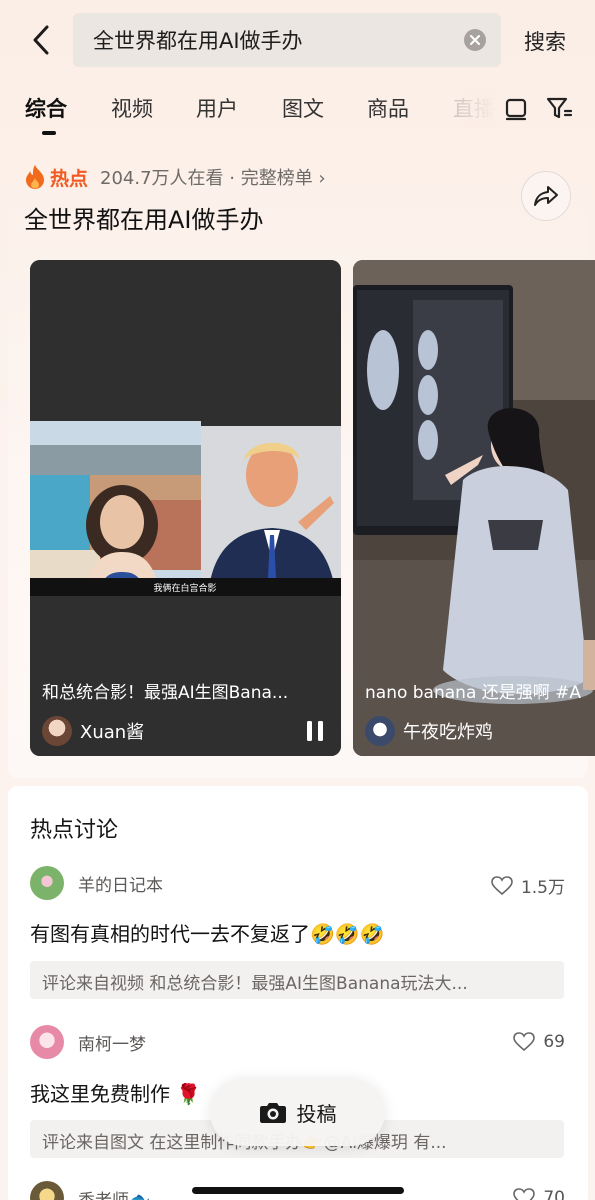  I want to click on tab-products: 商品, so click(388, 108).